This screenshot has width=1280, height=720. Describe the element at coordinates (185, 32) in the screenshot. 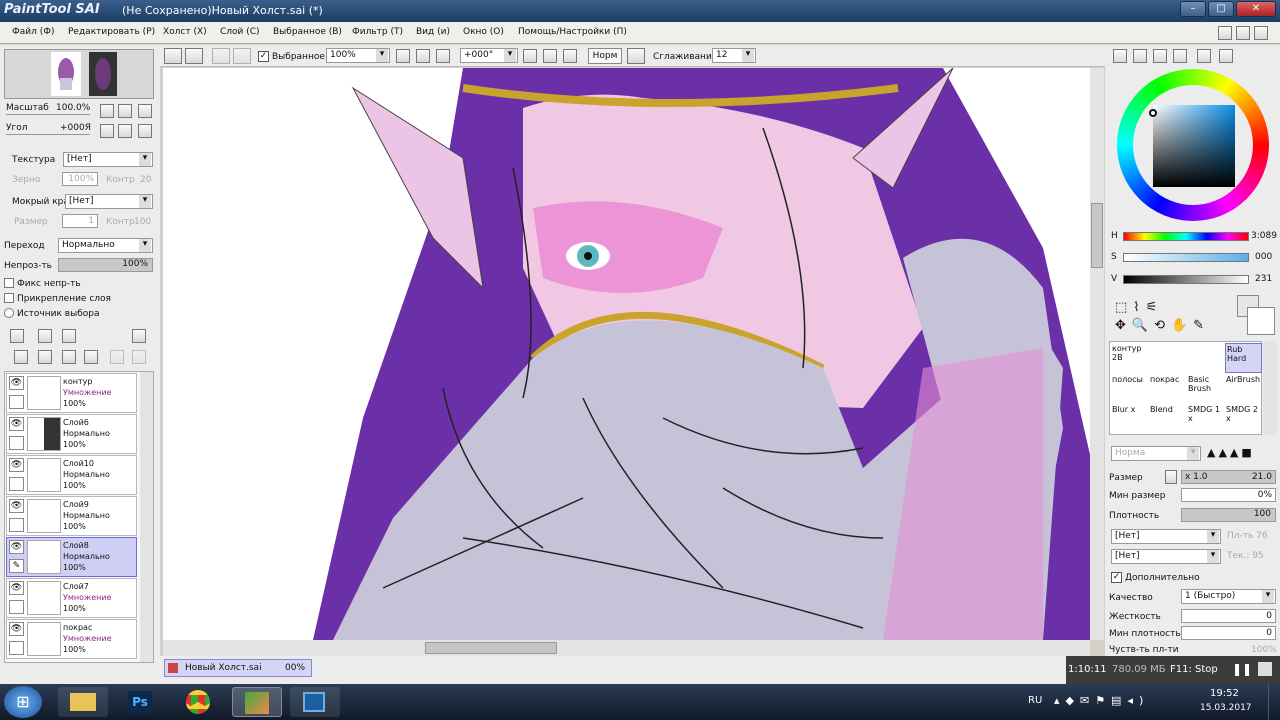

I see `menu-canvas: Холст (Х)` at that location.